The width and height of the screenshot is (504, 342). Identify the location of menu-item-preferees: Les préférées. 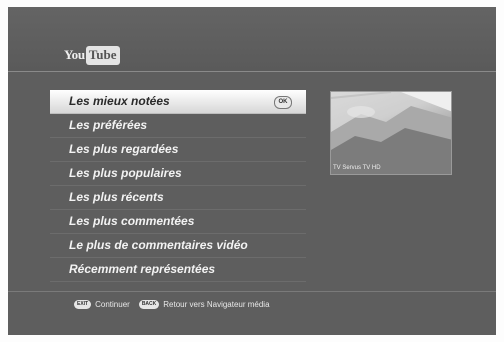
(178, 126).